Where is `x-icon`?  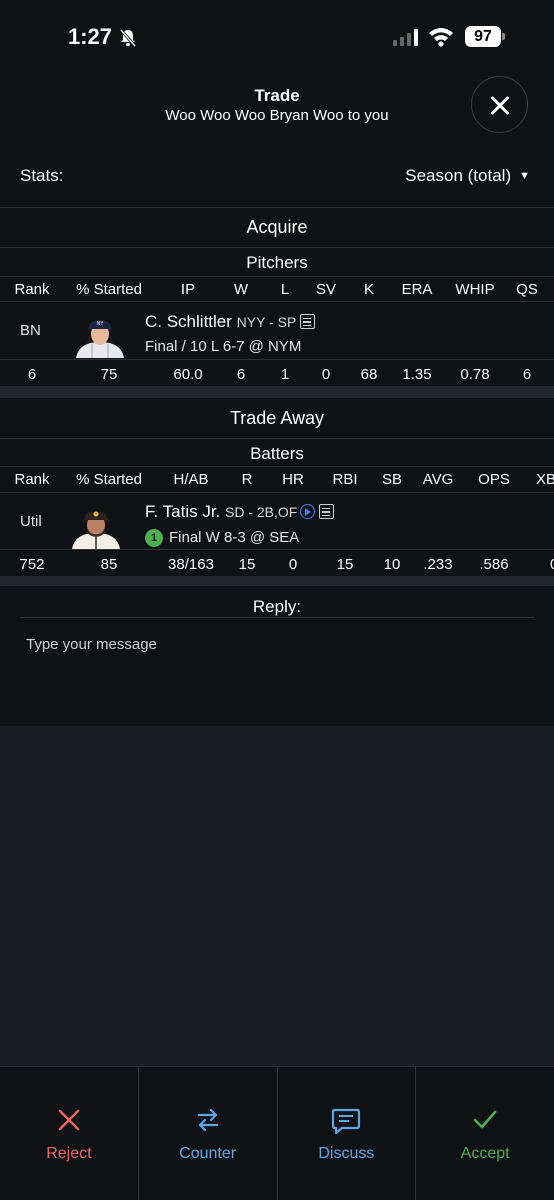
x-icon is located at coordinates (69, 1120).